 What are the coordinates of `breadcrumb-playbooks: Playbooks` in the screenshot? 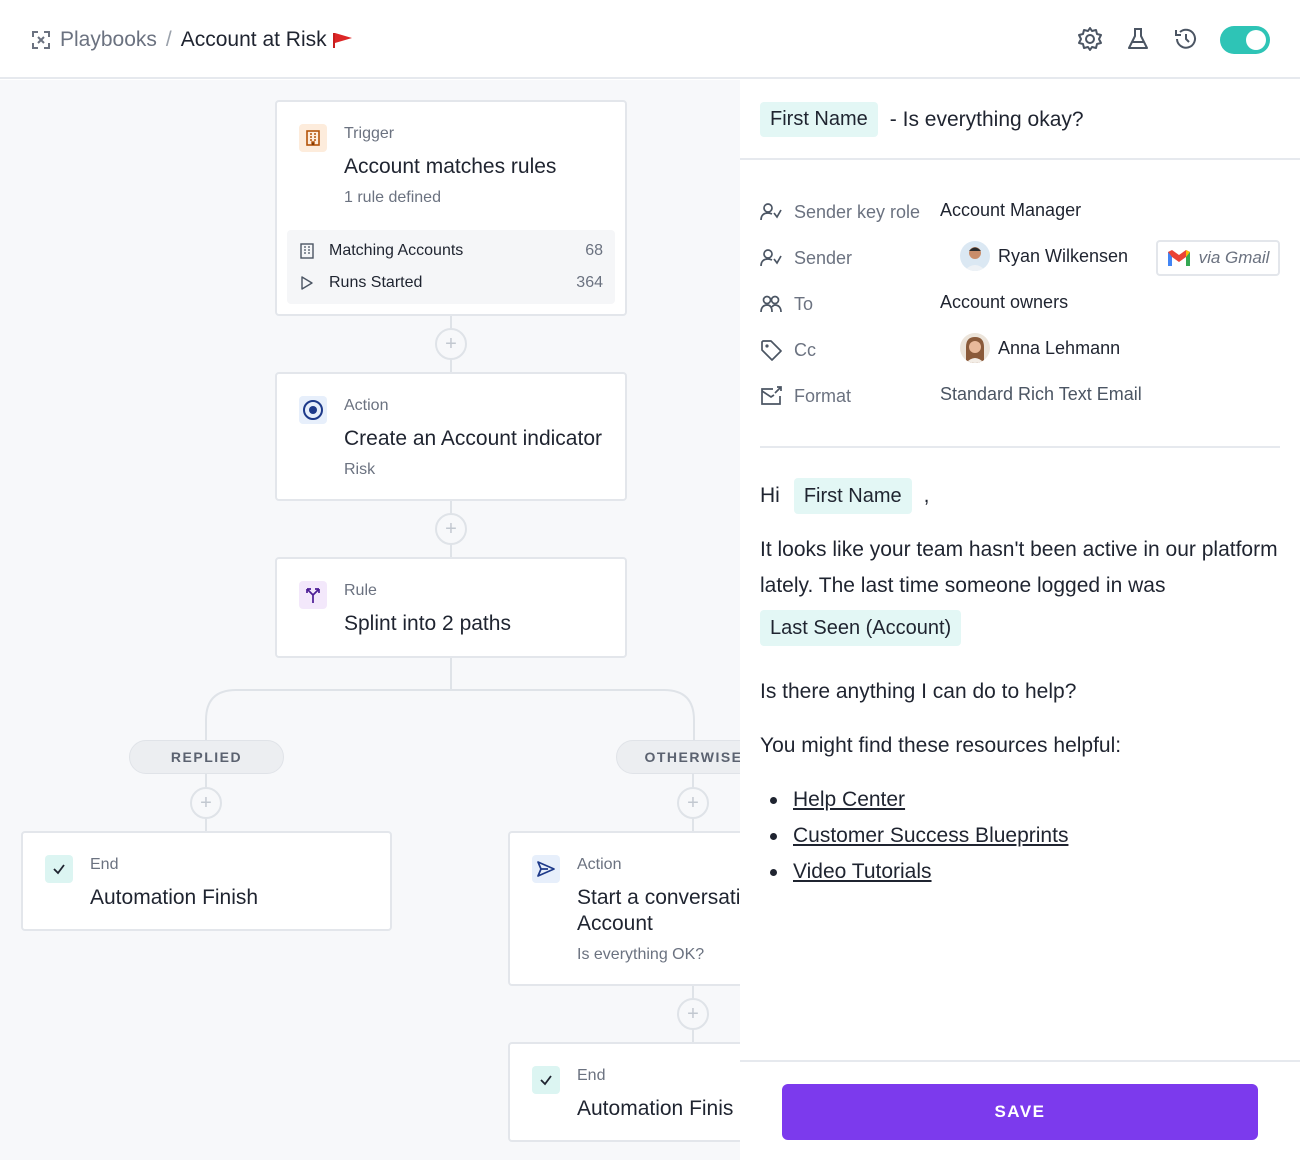 It's located at (108, 40).